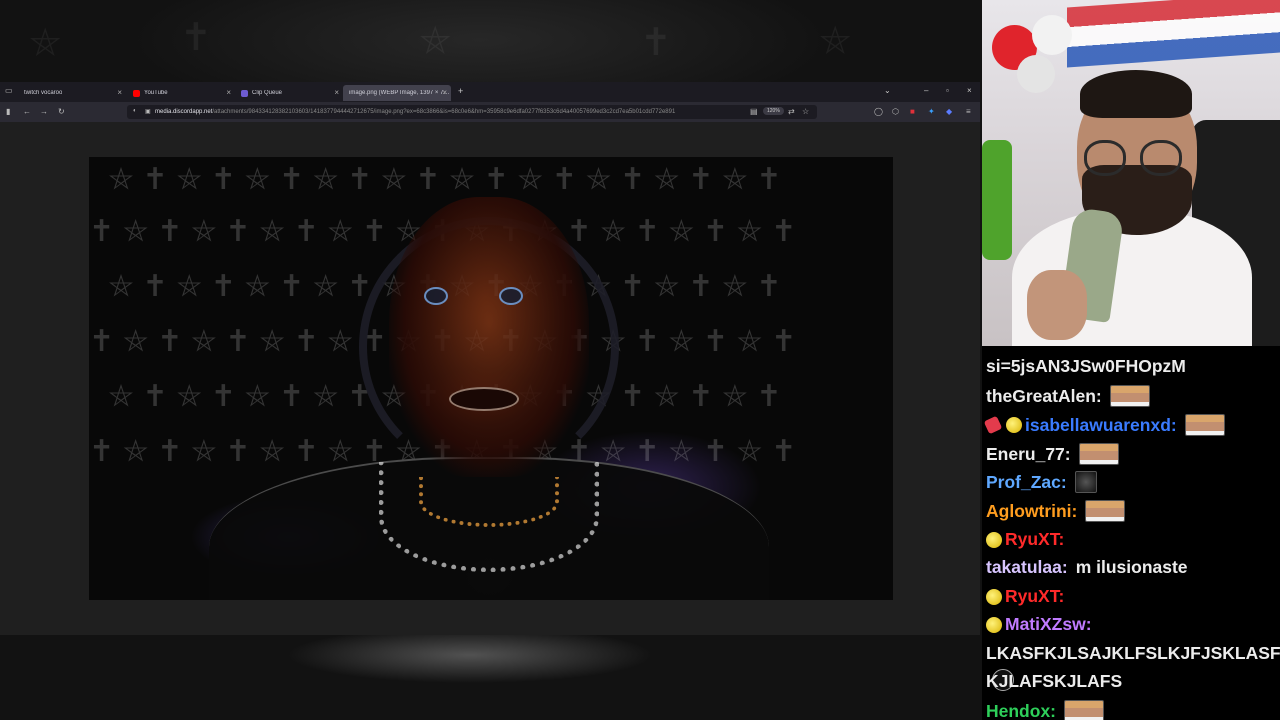 The height and width of the screenshot is (720, 1280). I want to click on chat-username: theGreatAlen:, so click(1044, 396).